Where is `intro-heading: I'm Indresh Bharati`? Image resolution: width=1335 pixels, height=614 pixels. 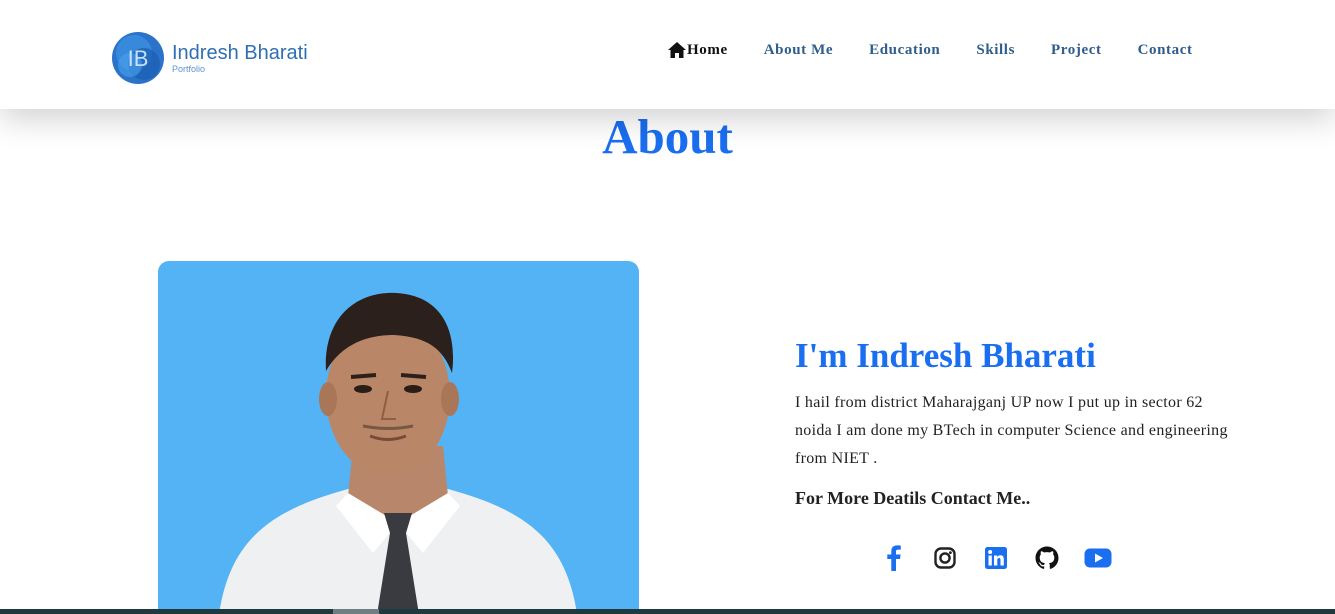 intro-heading: I'm Indresh Bharati is located at coordinates (945, 355).